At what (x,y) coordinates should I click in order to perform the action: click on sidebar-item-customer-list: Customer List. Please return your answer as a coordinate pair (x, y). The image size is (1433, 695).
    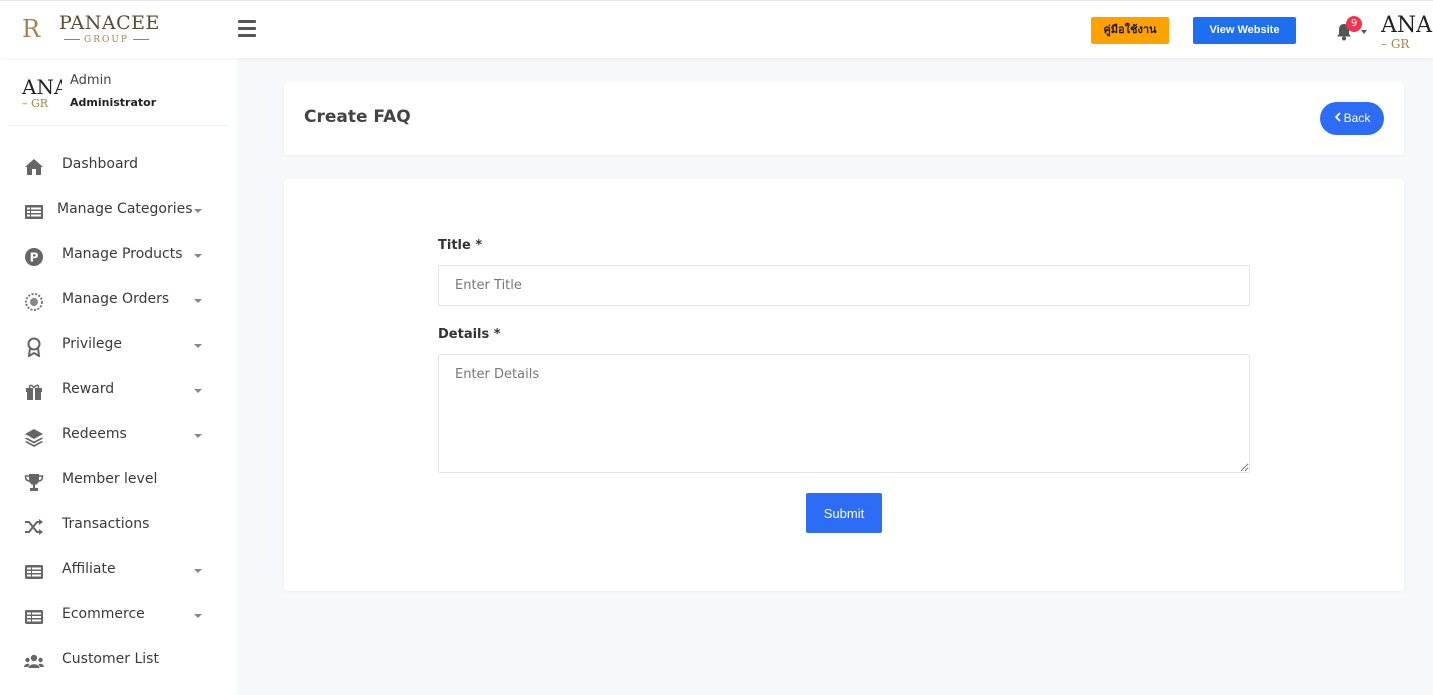
    Looking at the image, I should click on (118, 661).